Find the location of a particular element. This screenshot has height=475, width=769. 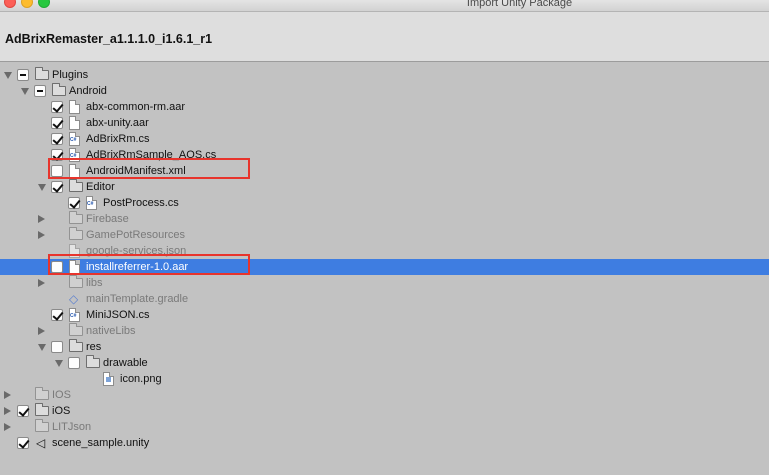

tree-row-firebase: Firebase is located at coordinates (384, 219).